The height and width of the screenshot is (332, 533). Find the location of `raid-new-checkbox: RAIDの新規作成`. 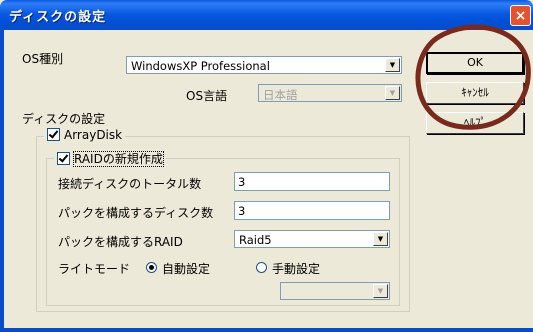

raid-new-checkbox: RAIDの新規作成 is located at coordinates (110, 158).